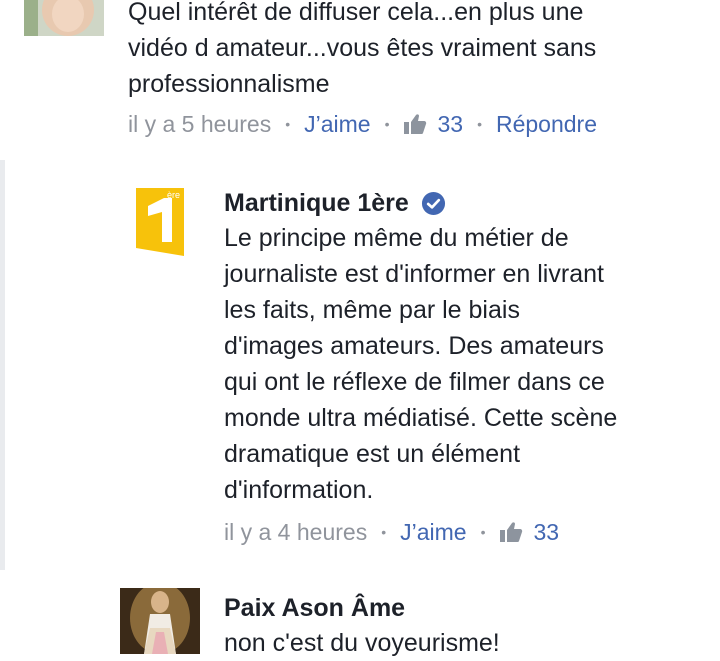 This screenshot has height=661, width=720. I want to click on comment-line: qui ont le réflexe de filmer dans ce, so click(414, 382).